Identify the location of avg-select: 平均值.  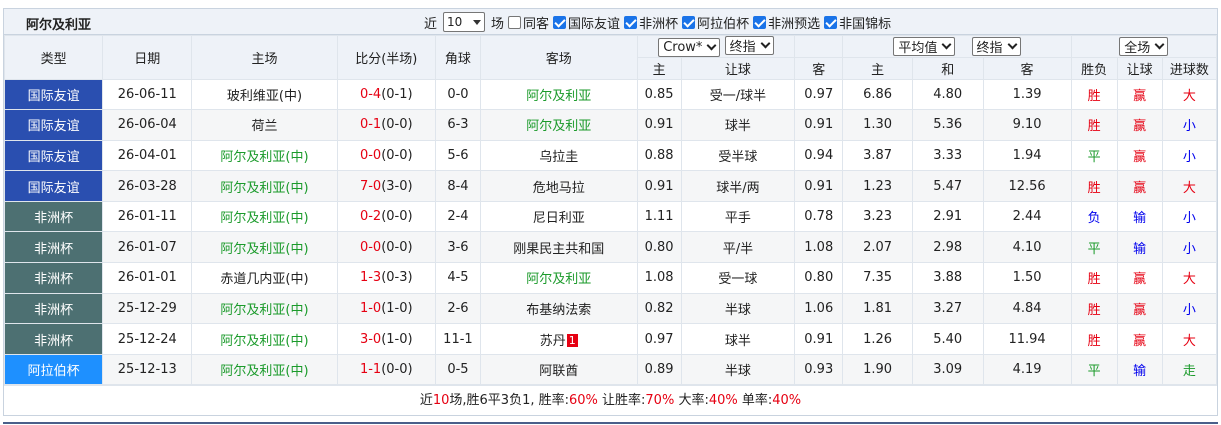
(924, 46).